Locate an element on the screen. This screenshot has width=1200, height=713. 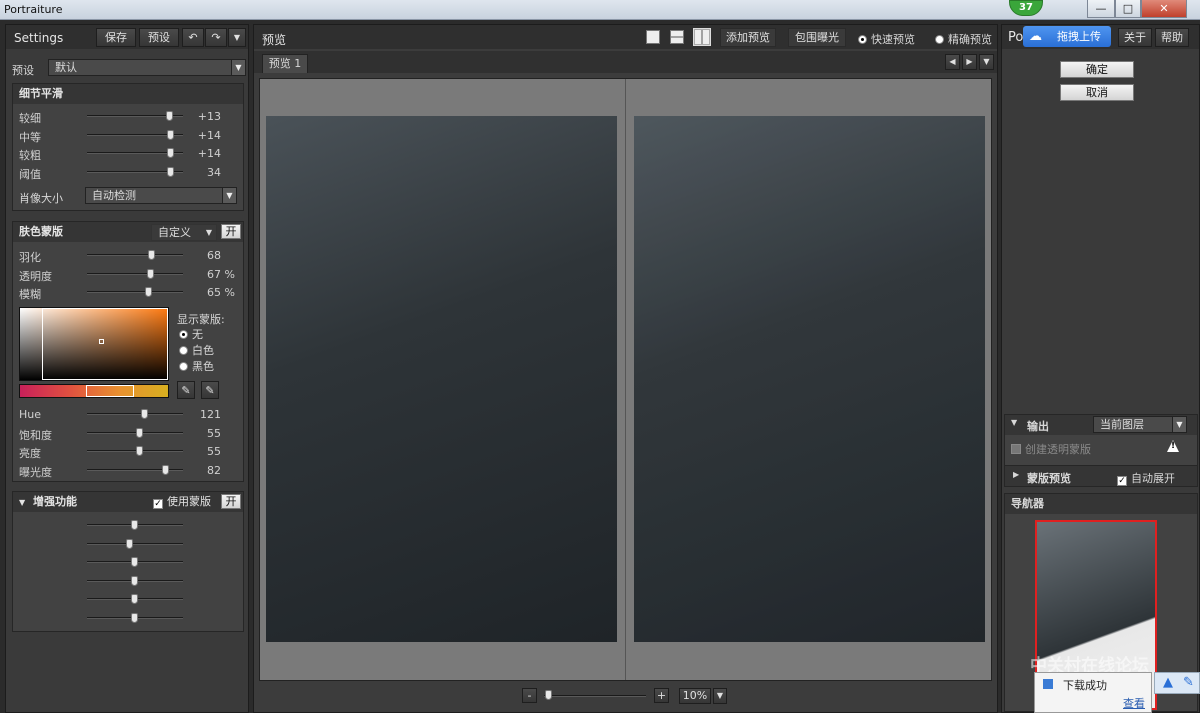
portrait-size-select: 自动检测 ▼ is located at coordinates (161, 195).